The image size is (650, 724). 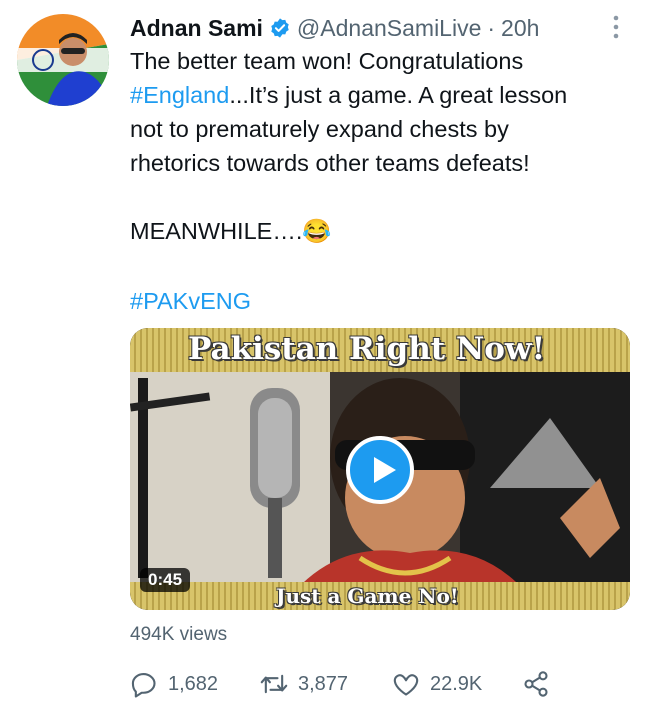 I want to click on share-button, so click(x=541, y=684).